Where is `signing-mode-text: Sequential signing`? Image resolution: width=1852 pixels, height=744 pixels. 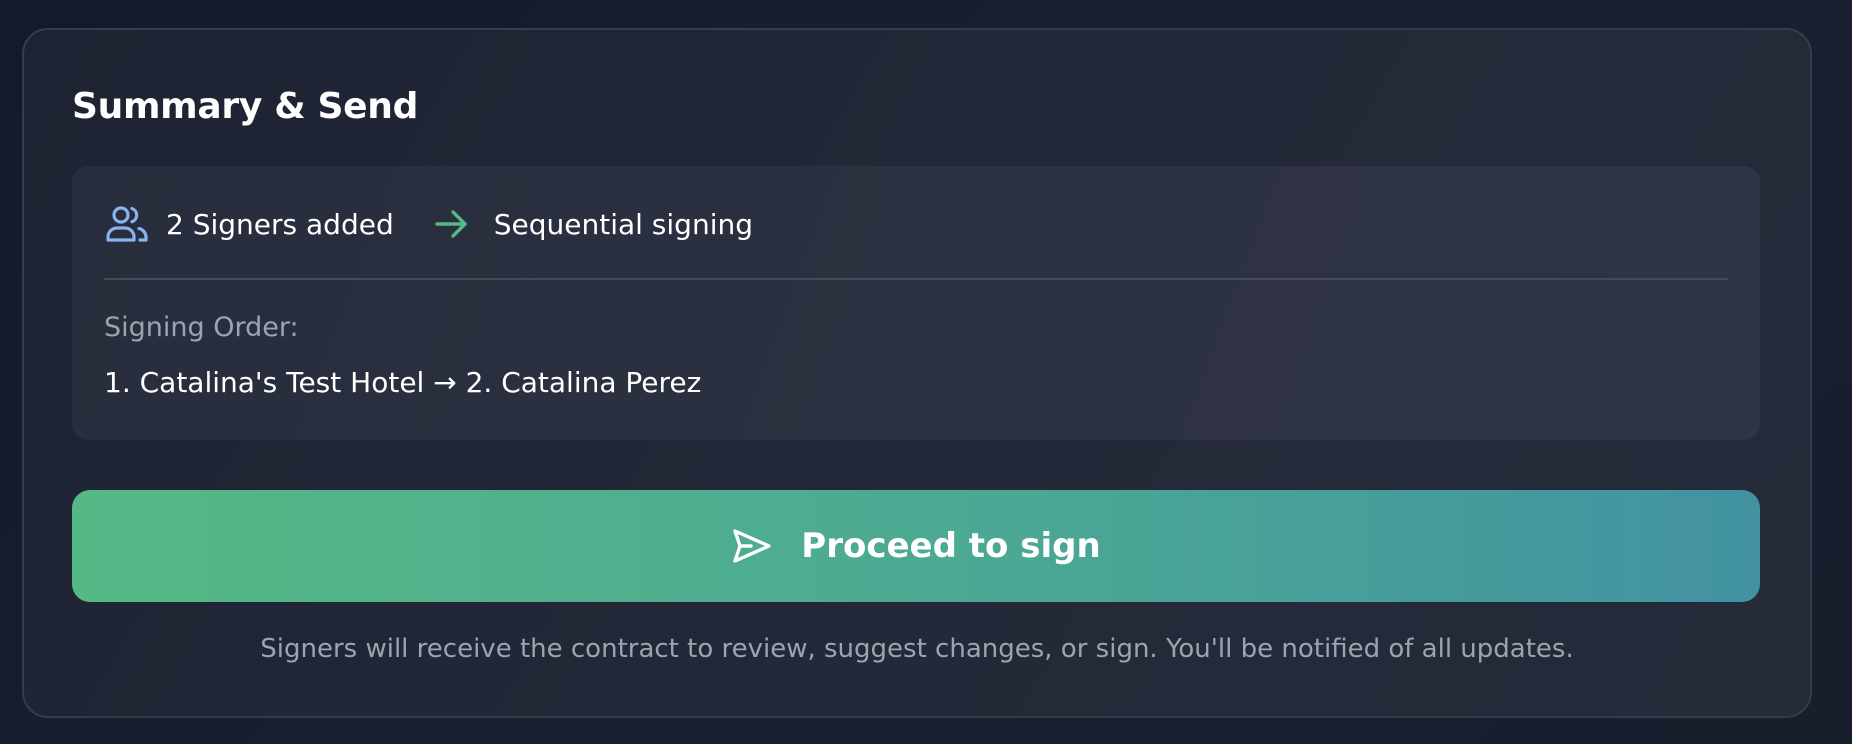
signing-mode-text: Sequential signing is located at coordinates (623, 224).